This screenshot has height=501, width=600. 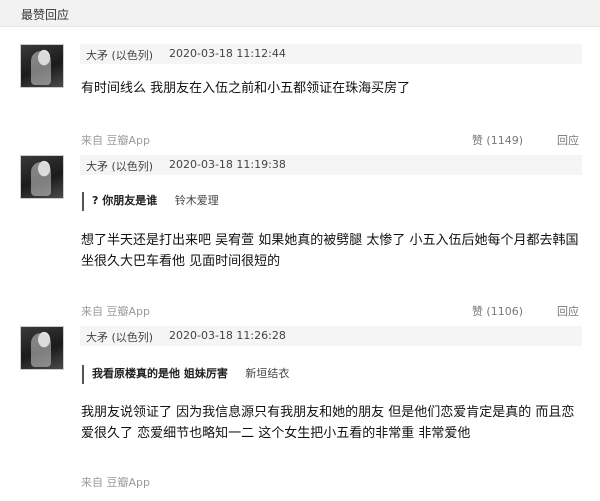 What do you see at coordinates (45, 15) in the screenshot?
I see `section-title: 最赞回应` at bounding box center [45, 15].